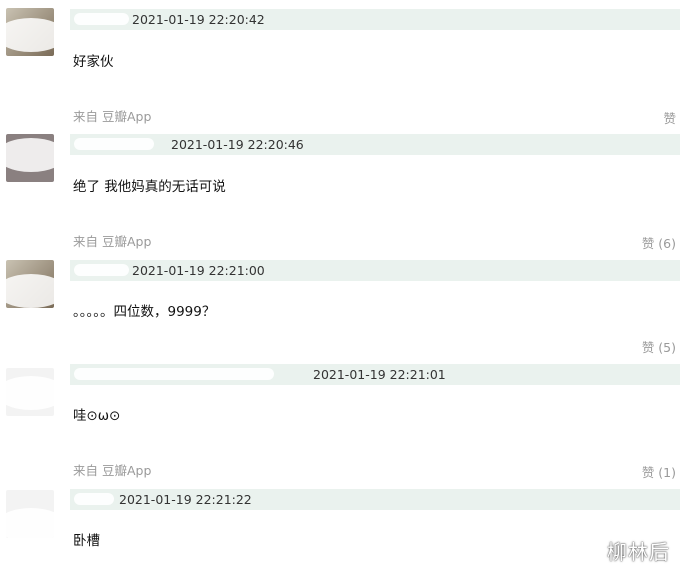  What do you see at coordinates (198, 19) in the screenshot?
I see `comment-timestamp: 2021-01-19 22:20:42` at bounding box center [198, 19].